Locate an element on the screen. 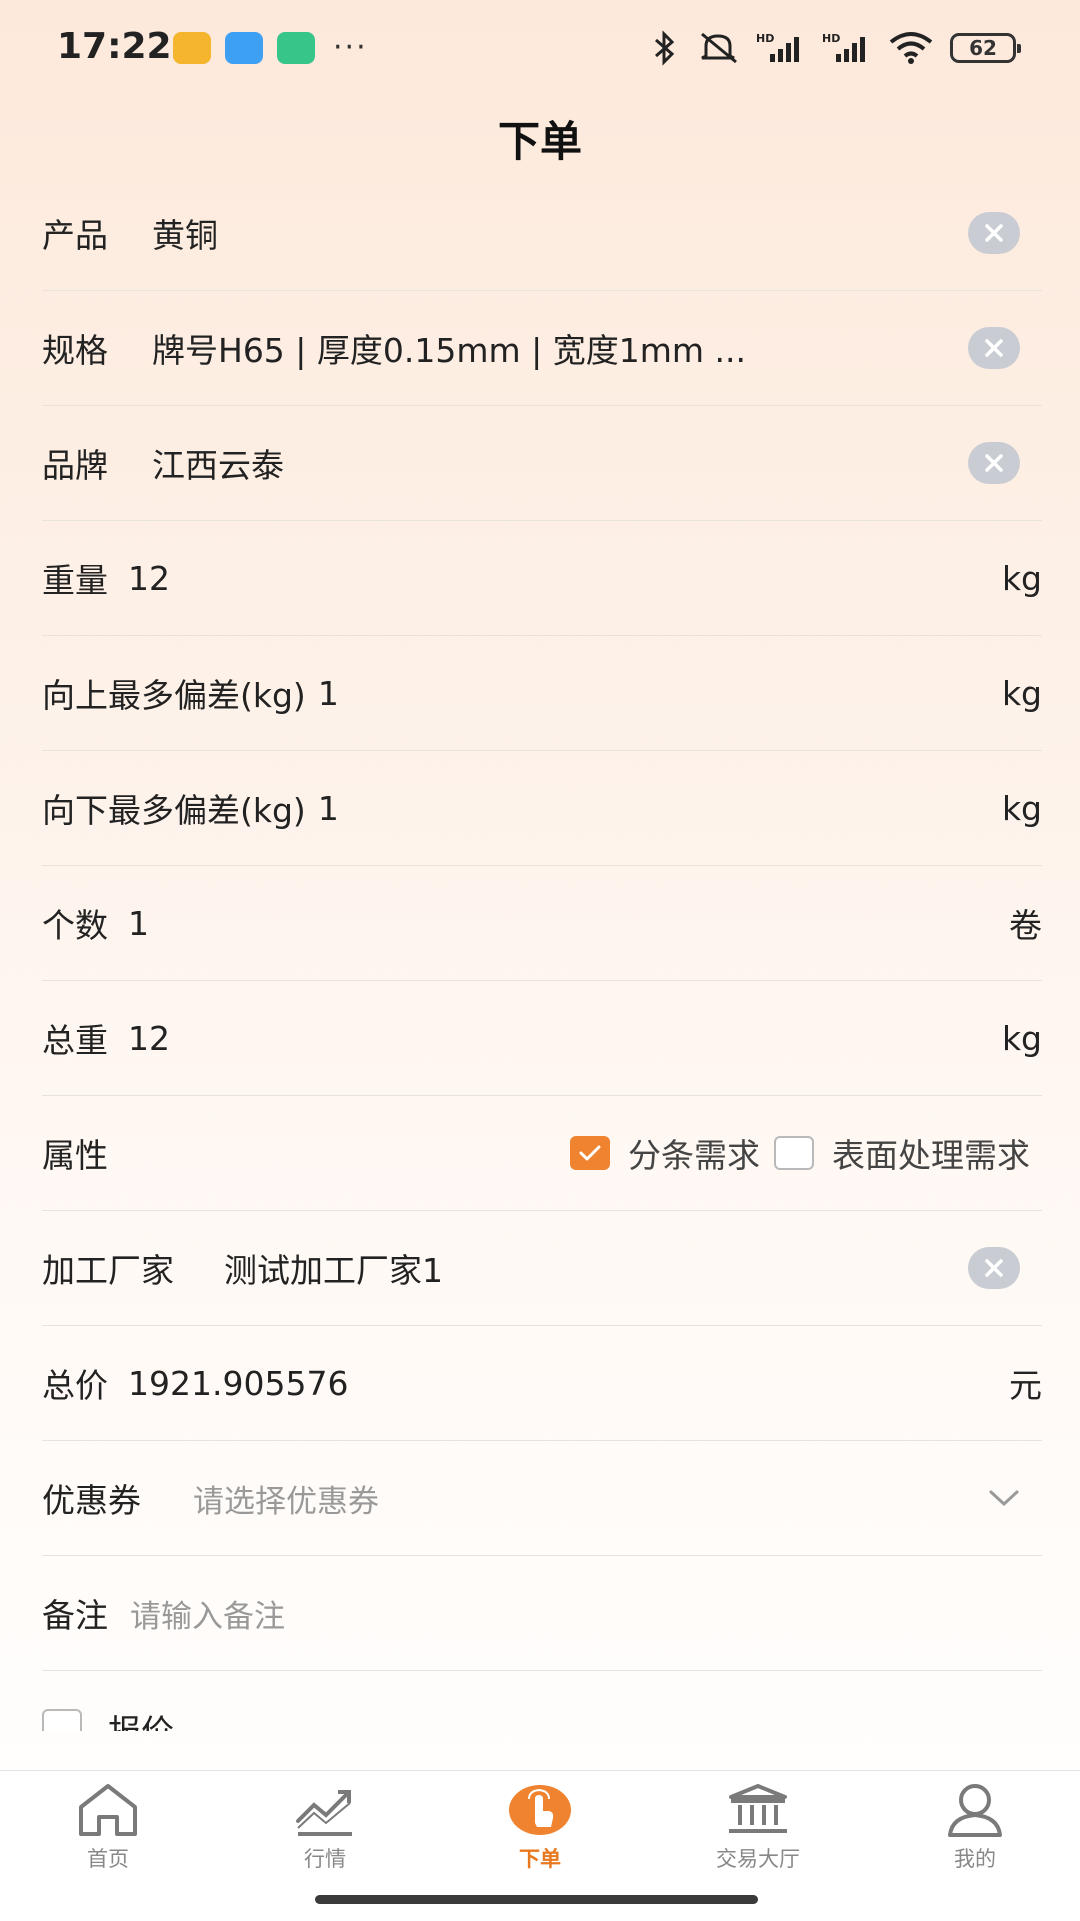 The image size is (1080, 1921). signal-hd-icon-1: HD is located at coordinates (777, 47).